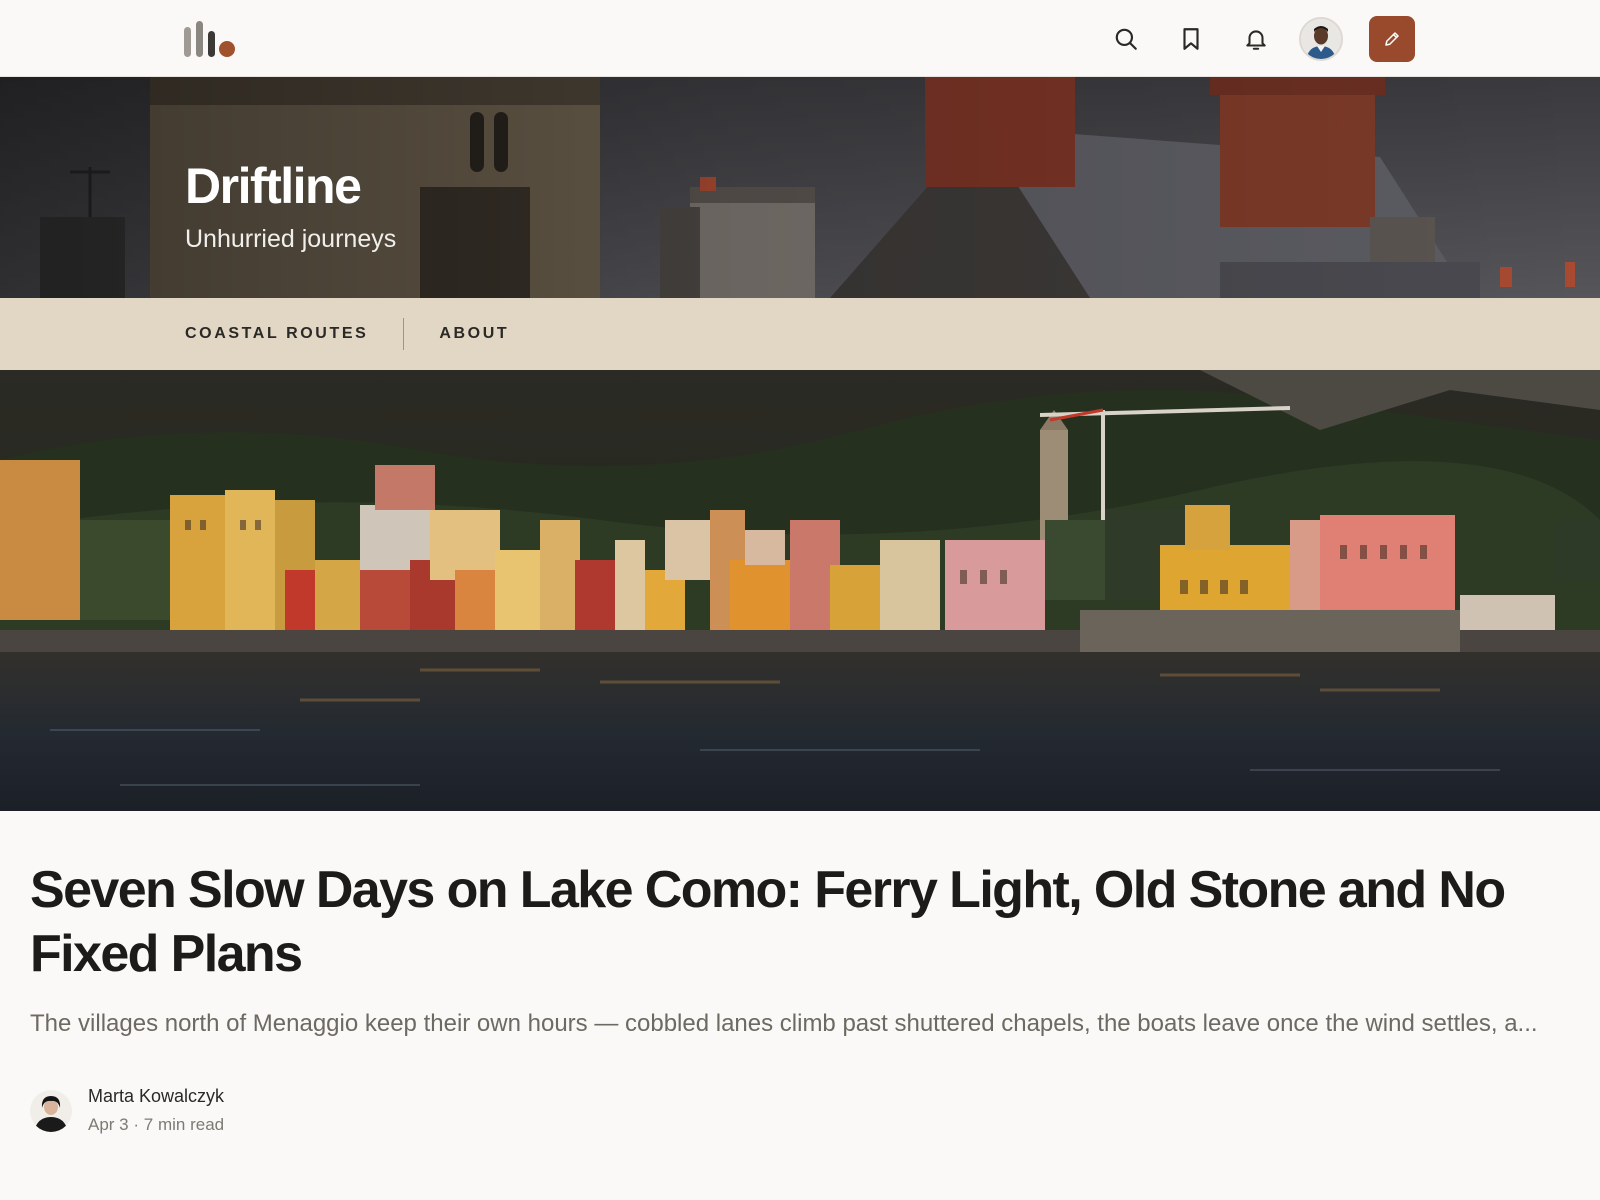 The height and width of the screenshot is (1200, 1600). Describe the element at coordinates (51, 1110) in the screenshot. I see `author-avatar` at that location.